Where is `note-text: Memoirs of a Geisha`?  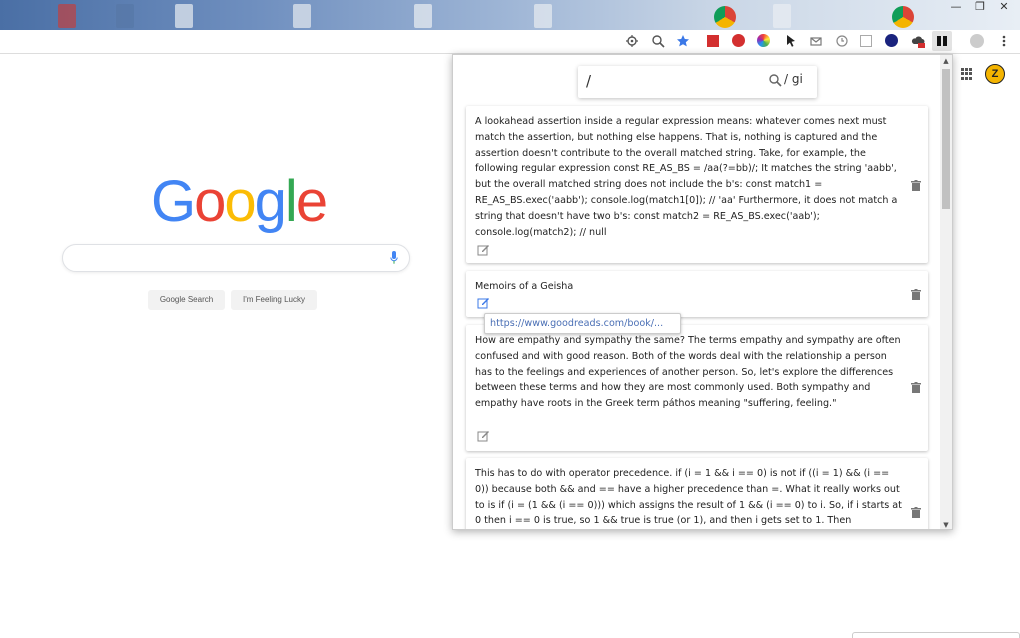 note-text: Memoirs of a Geisha is located at coordinates (524, 286).